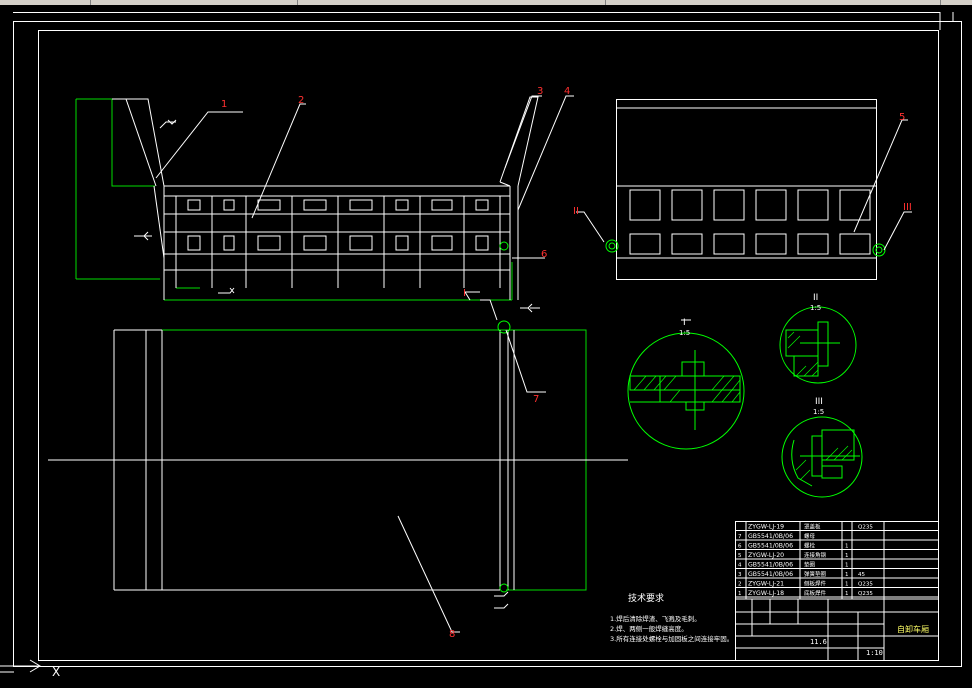 The width and height of the screenshot is (972, 688). Describe the element at coordinates (874, 653) in the screenshot. I see `drawing-scale: 1:10` at that location.